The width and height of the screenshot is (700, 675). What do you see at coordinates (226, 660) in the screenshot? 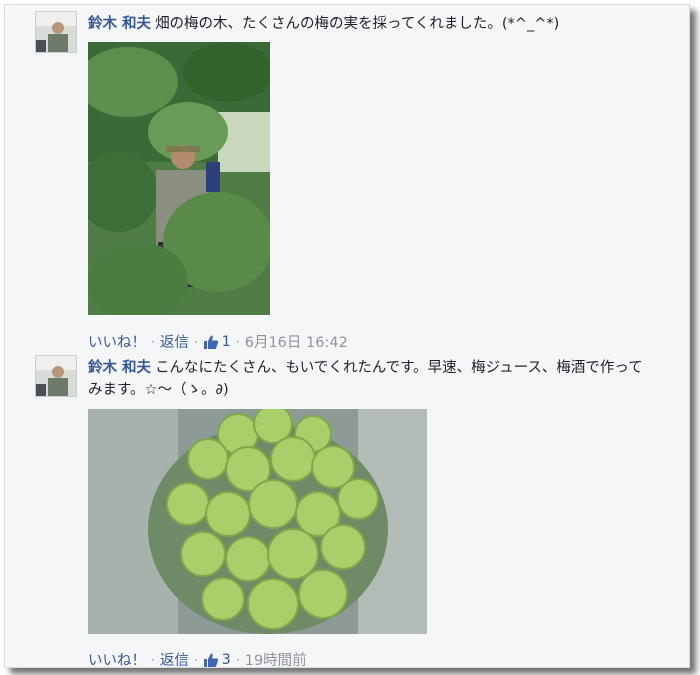
I see `like-count: 3` at bounding box center [226, 660].